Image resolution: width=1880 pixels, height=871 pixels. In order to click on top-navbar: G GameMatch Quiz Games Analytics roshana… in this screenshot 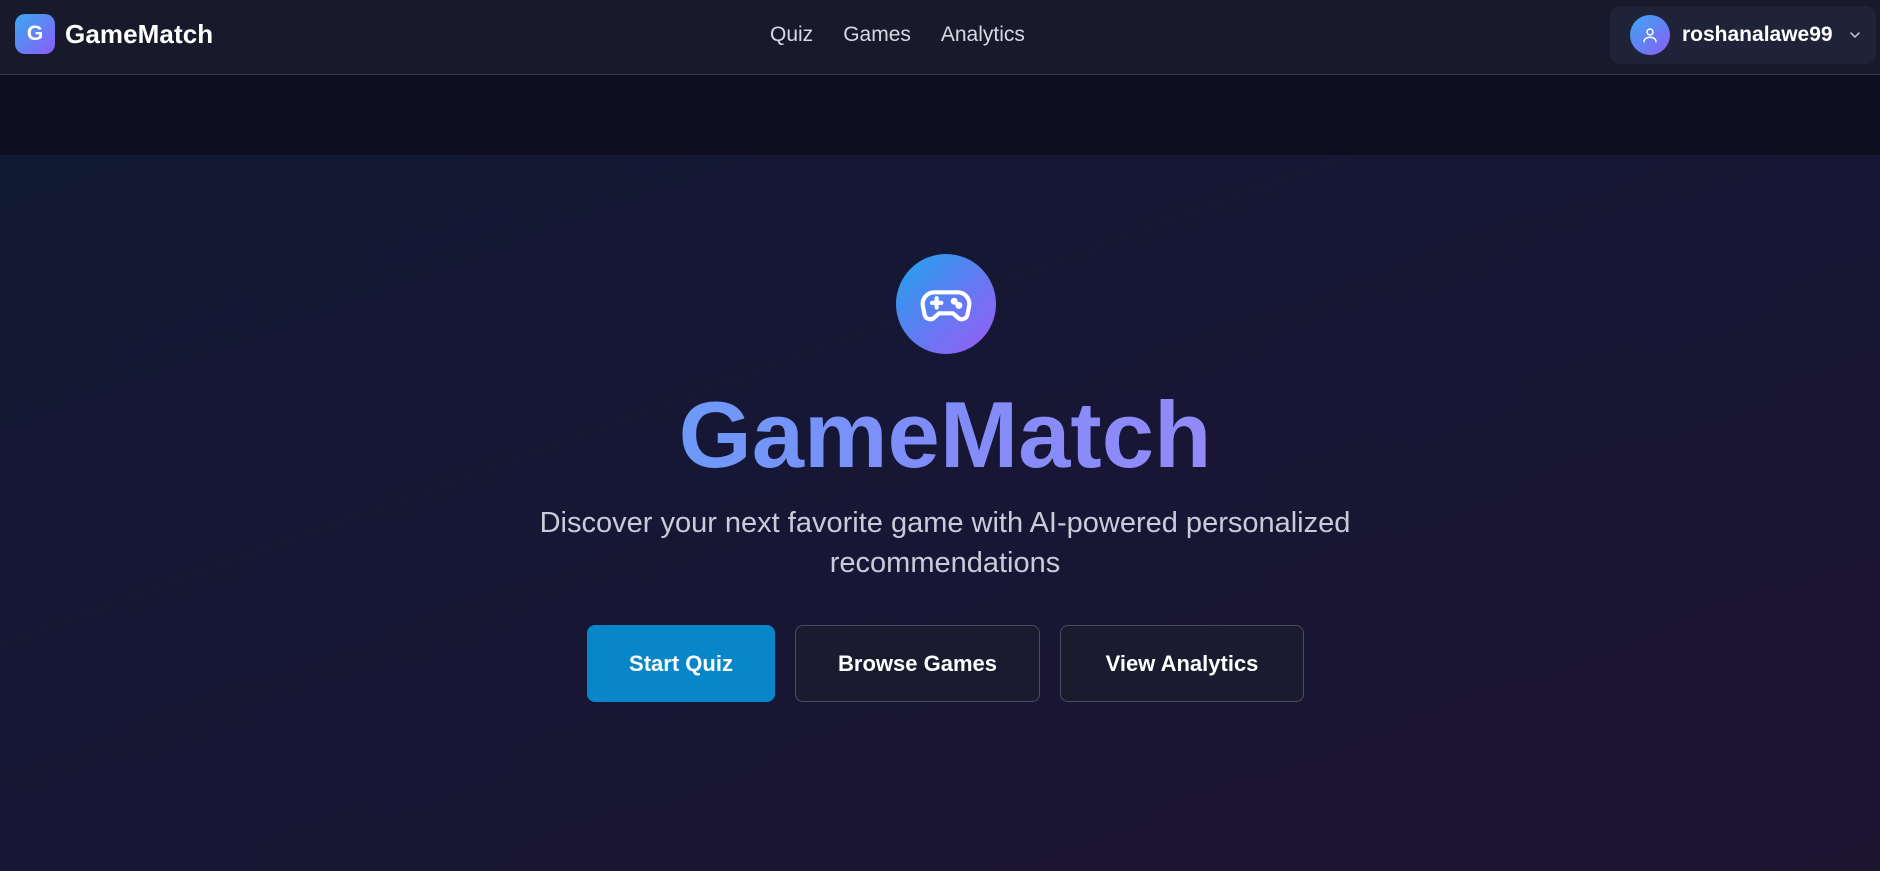, I will do `click(940, 37)`.